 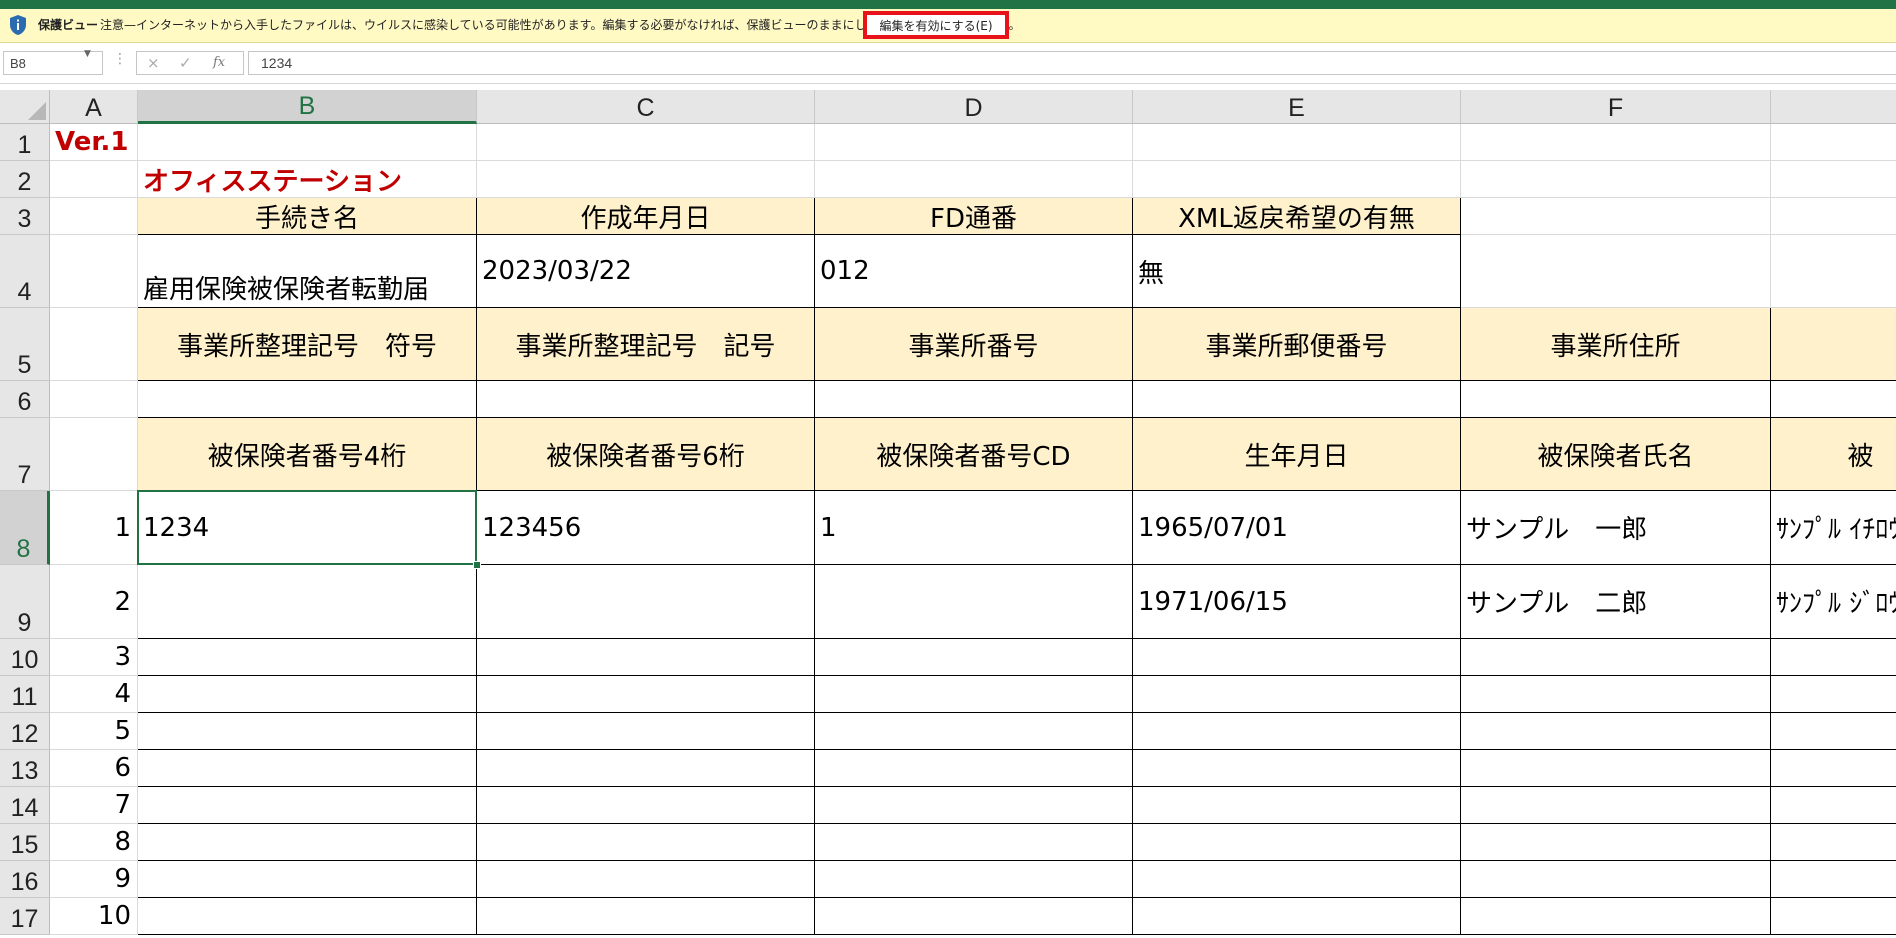 What do you see at coordinates (94, 399) in the screenshot?
I see `cell-a6` at bounding box center [94, 399].